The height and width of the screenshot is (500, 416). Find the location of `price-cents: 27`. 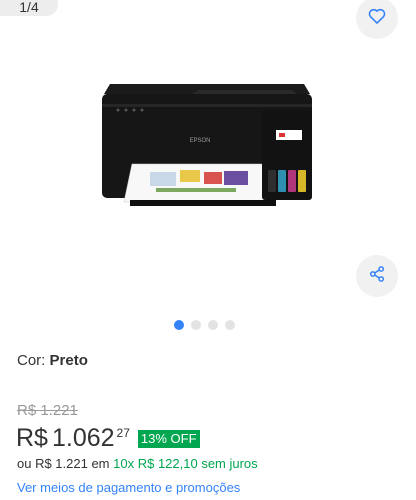

price-cents: 27 is located at coordinates (123, 433).